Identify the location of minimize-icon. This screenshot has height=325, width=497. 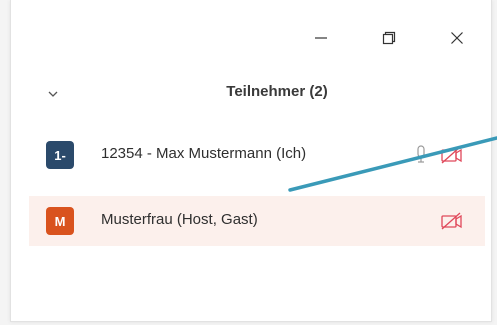
(321, 38).